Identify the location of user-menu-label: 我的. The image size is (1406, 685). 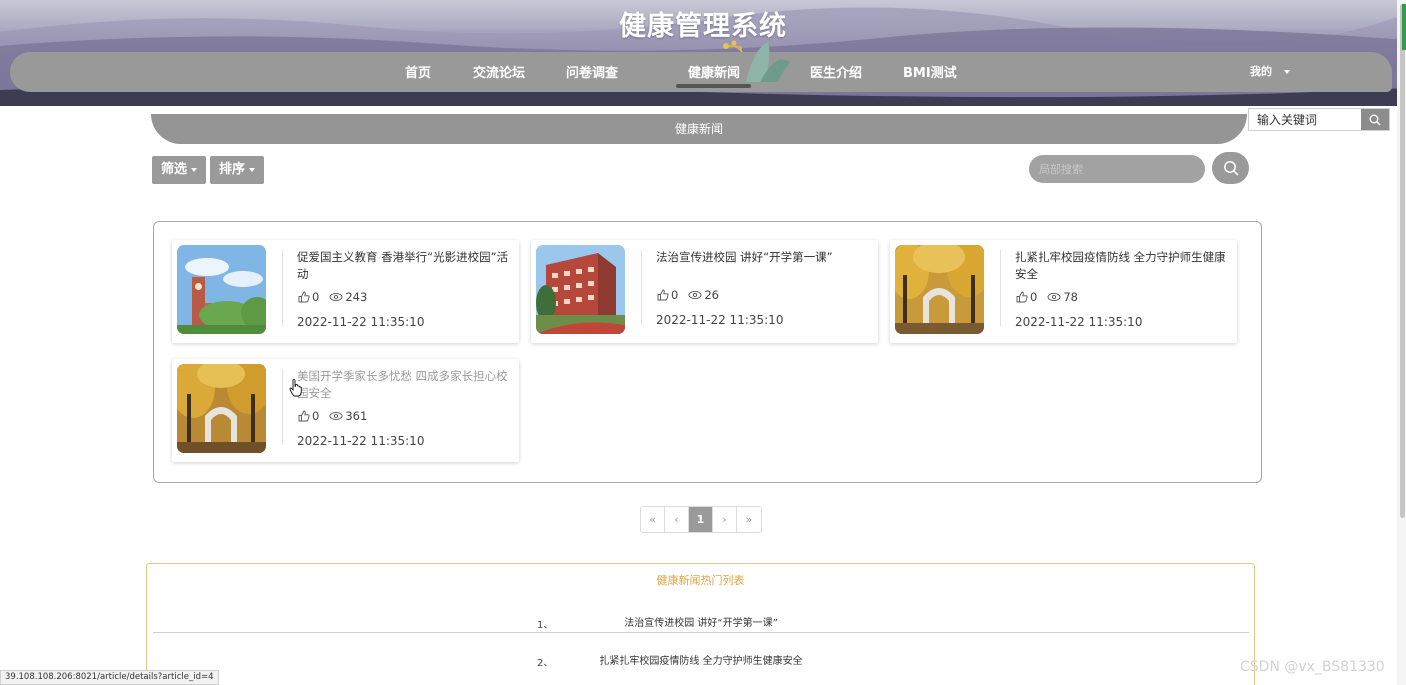
(1261, 71).